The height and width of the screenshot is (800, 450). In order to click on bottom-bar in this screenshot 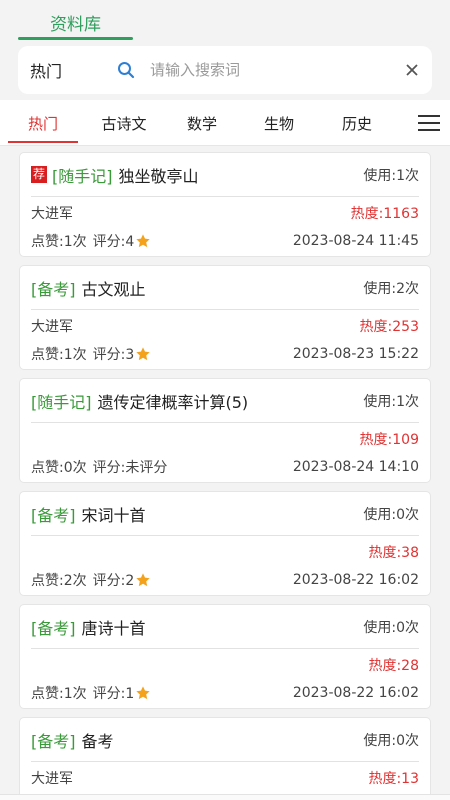, I will do `click(225, 797)`.